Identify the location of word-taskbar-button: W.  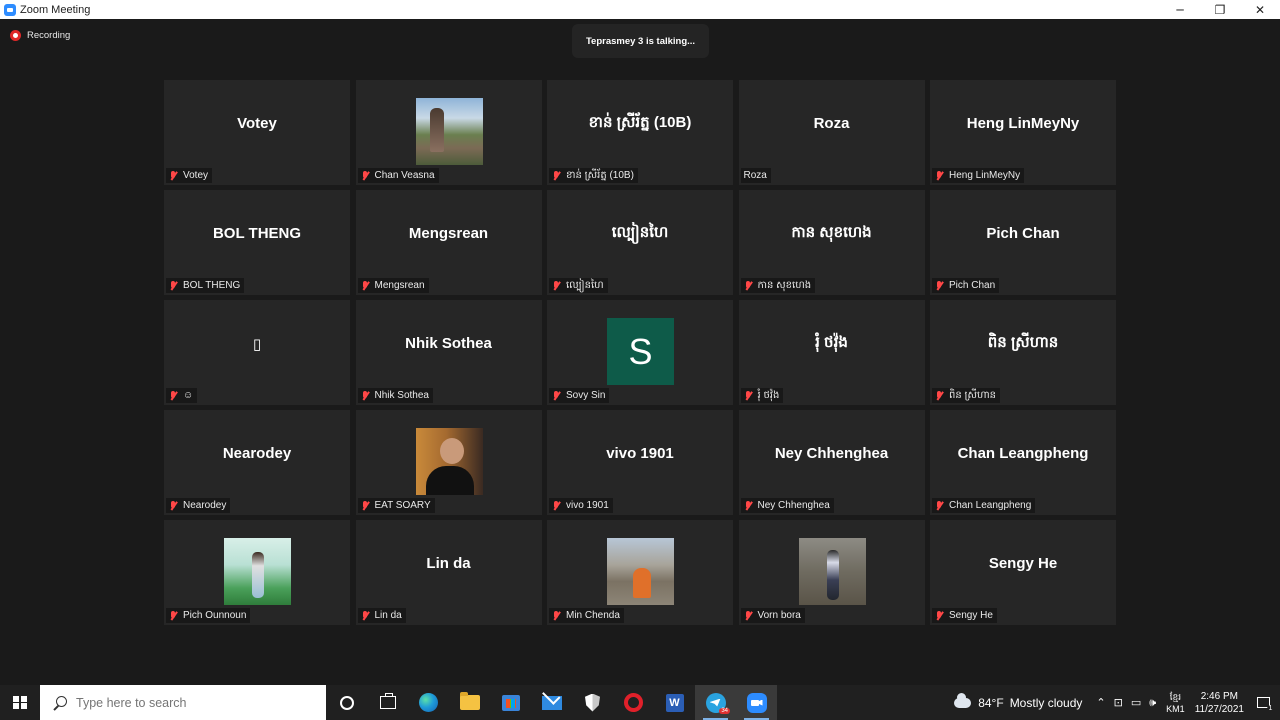
(674, 702).